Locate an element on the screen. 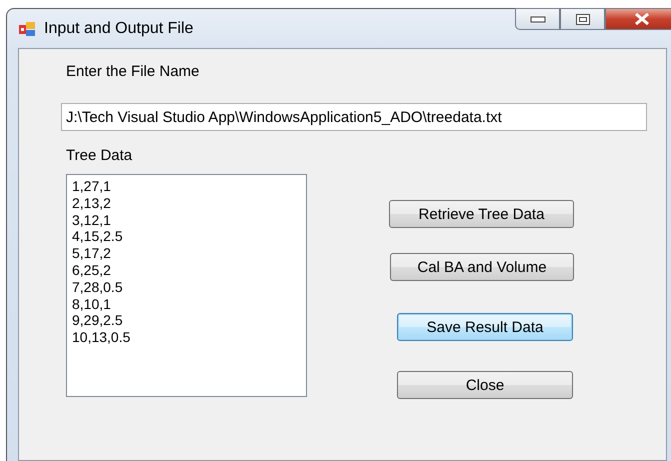 Image resolution: width=671 pixels, height=461 pixels. close-button is located at coordinates (638, 19).